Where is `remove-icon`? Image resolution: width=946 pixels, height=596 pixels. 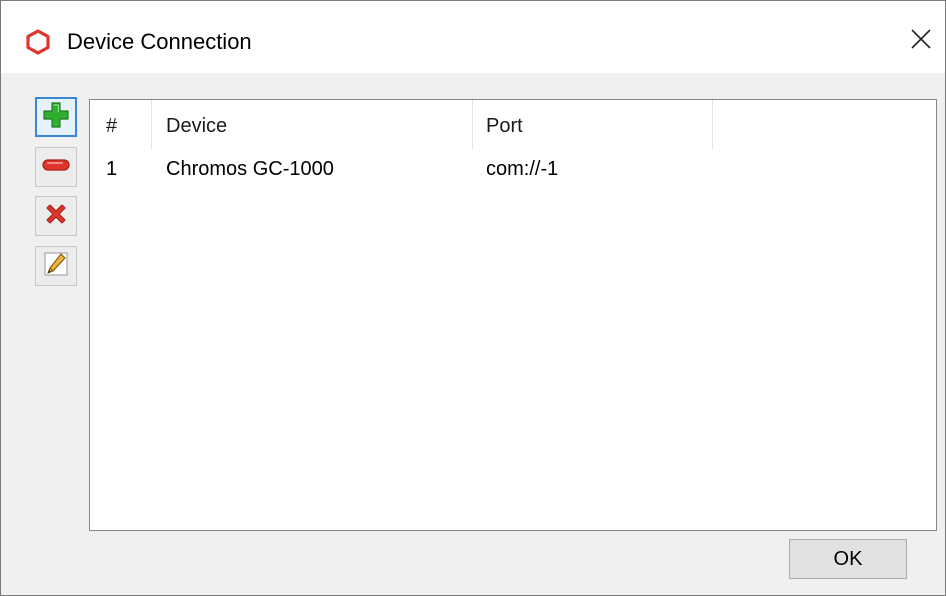 remove-icon is located at coordinates (56, 167).